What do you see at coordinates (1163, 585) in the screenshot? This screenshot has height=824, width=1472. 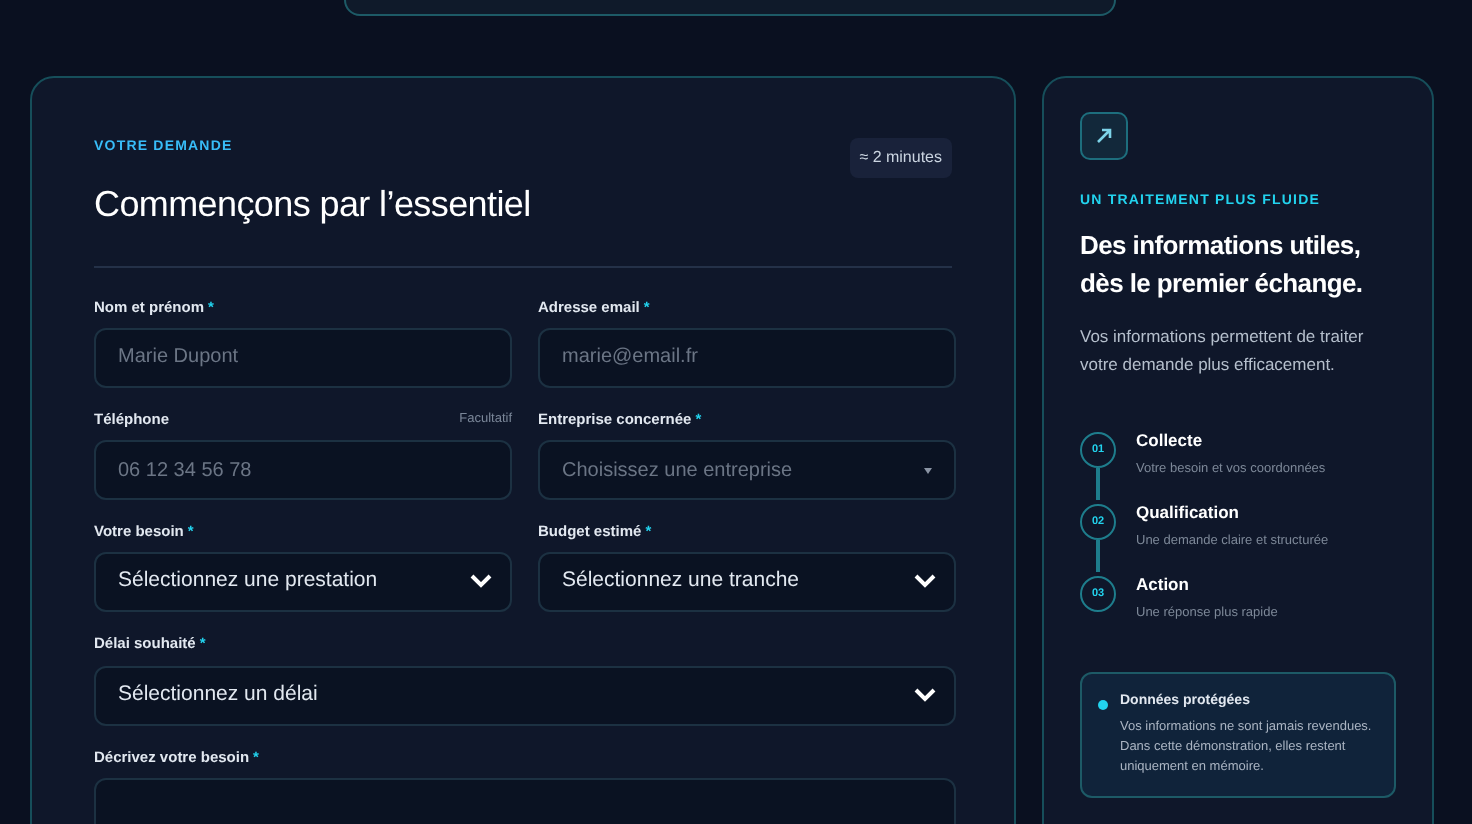 I see `step-title: Action` at bounding box center [1163, 585].